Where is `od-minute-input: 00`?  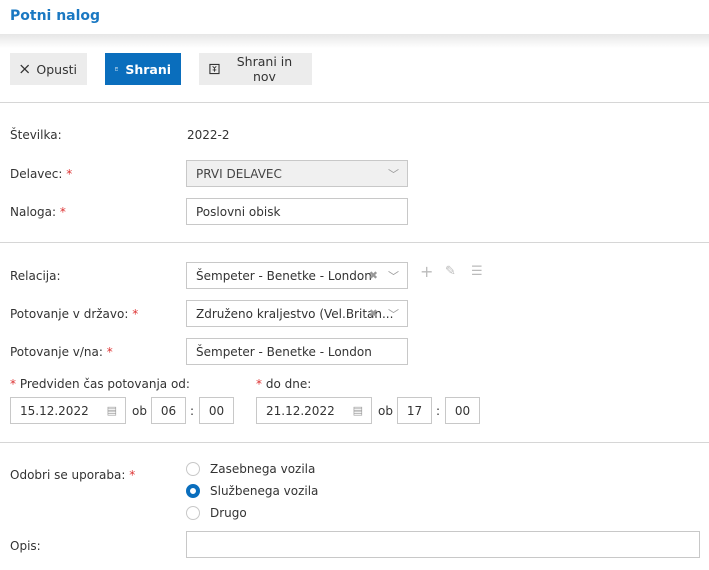 od-minute-input: 00 is located at coordinates (216, 410).